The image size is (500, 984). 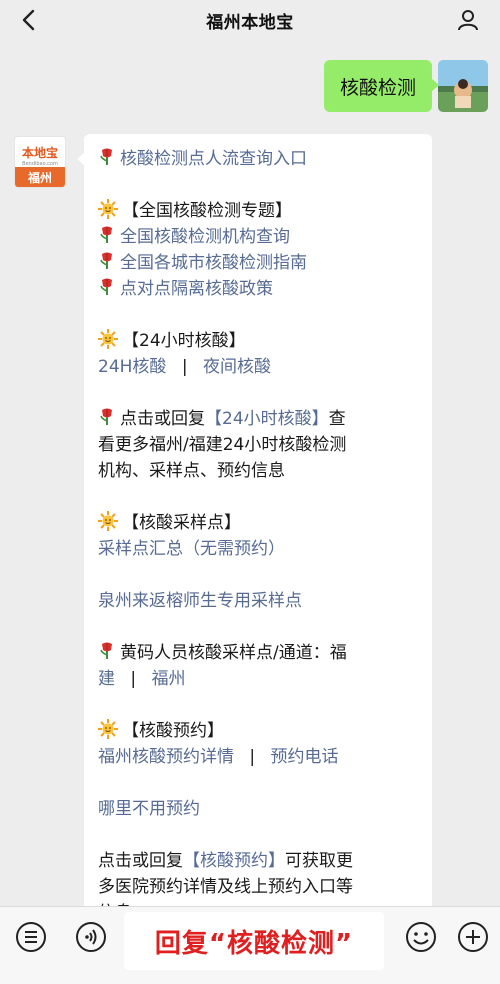 What do you see at coordinates (319, 861) in the screenshot?
I see `text-suffix: 可获取更` at bounding box center [319, 861].